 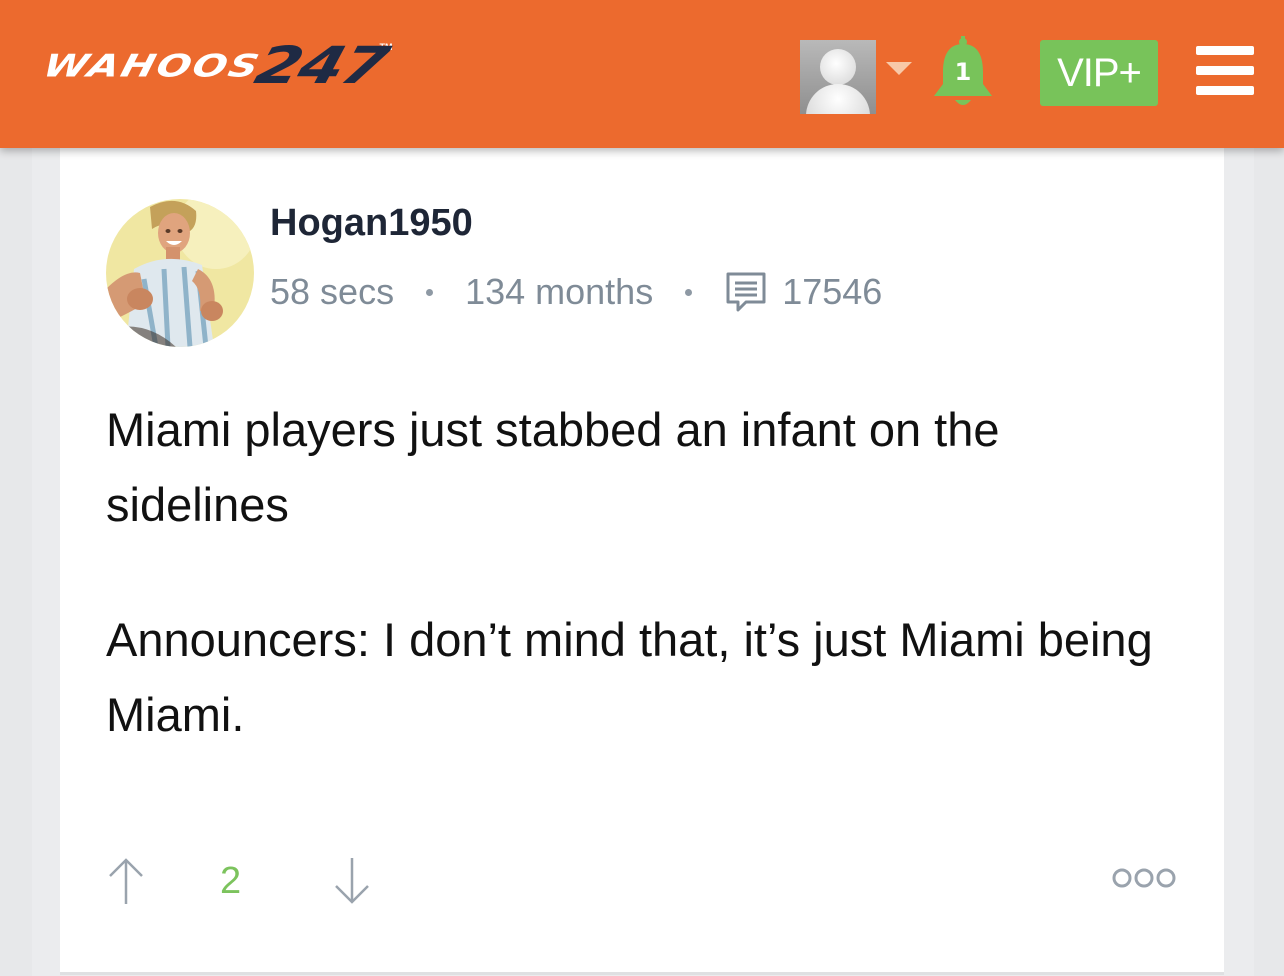 I want to click on downvote-arrow-icon, so click(x=352, y=881).